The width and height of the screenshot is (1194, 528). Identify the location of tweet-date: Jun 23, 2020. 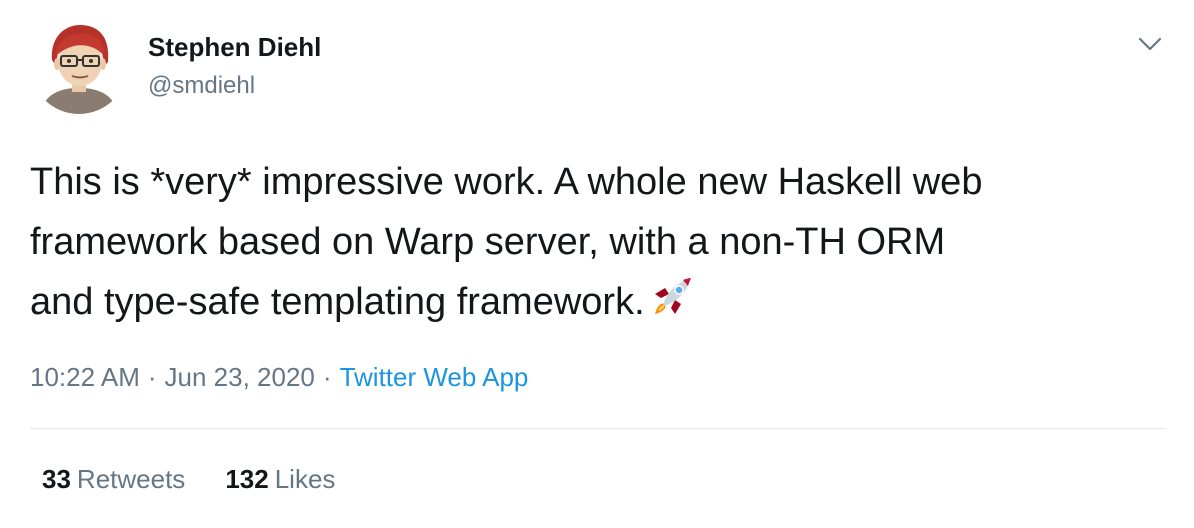
(240, 377).